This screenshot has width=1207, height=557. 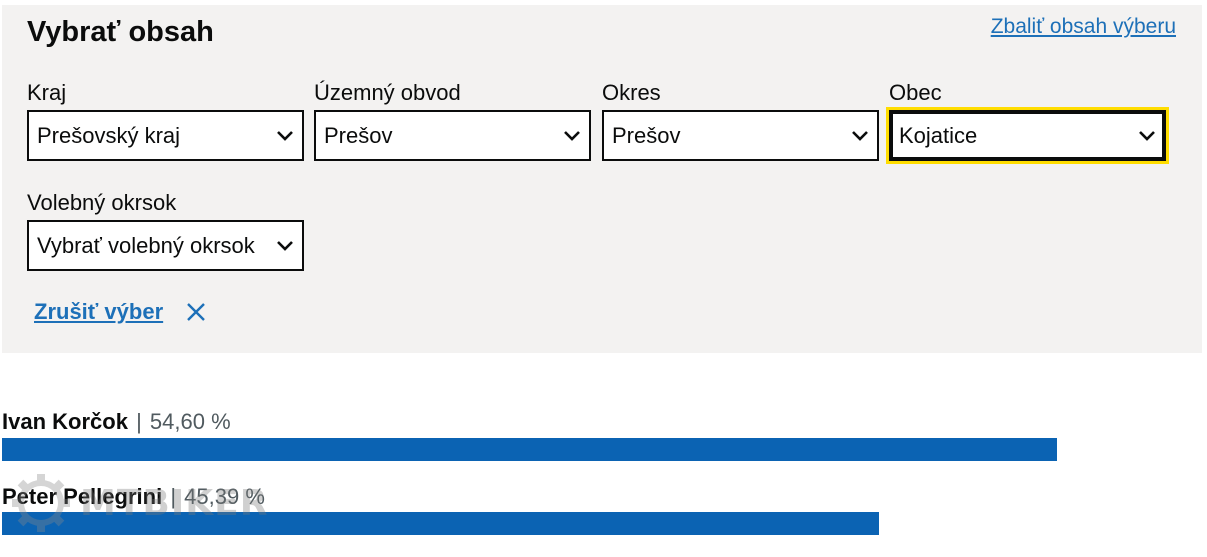 I want to click on result-label: Peter Pellegrini | 45,39 %, so click(x=133, y=497).